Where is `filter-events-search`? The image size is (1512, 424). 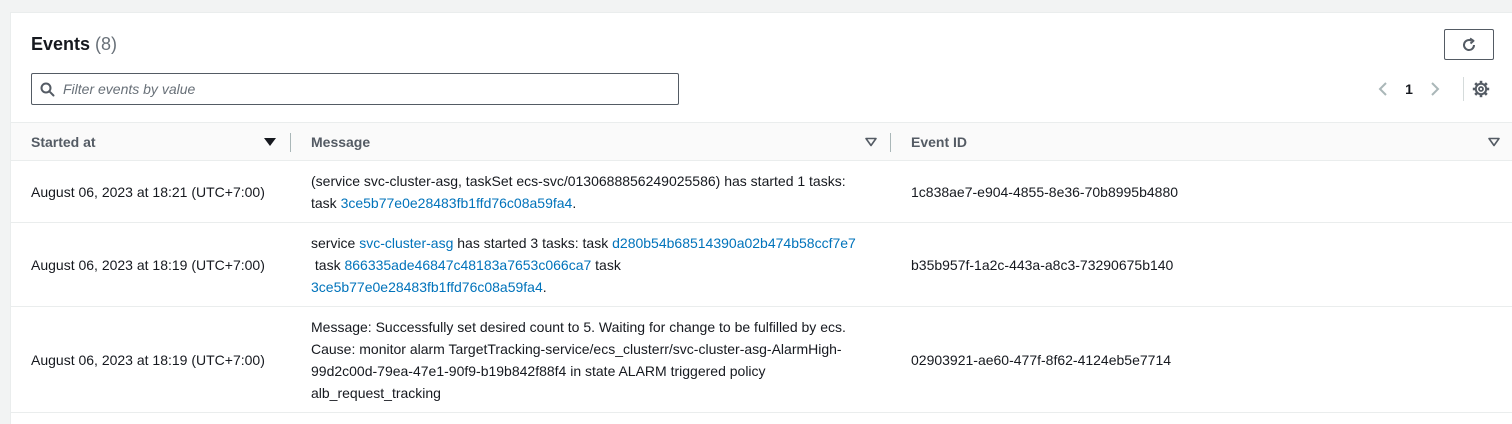 filter-events-search is located at coordinates (355, 89).